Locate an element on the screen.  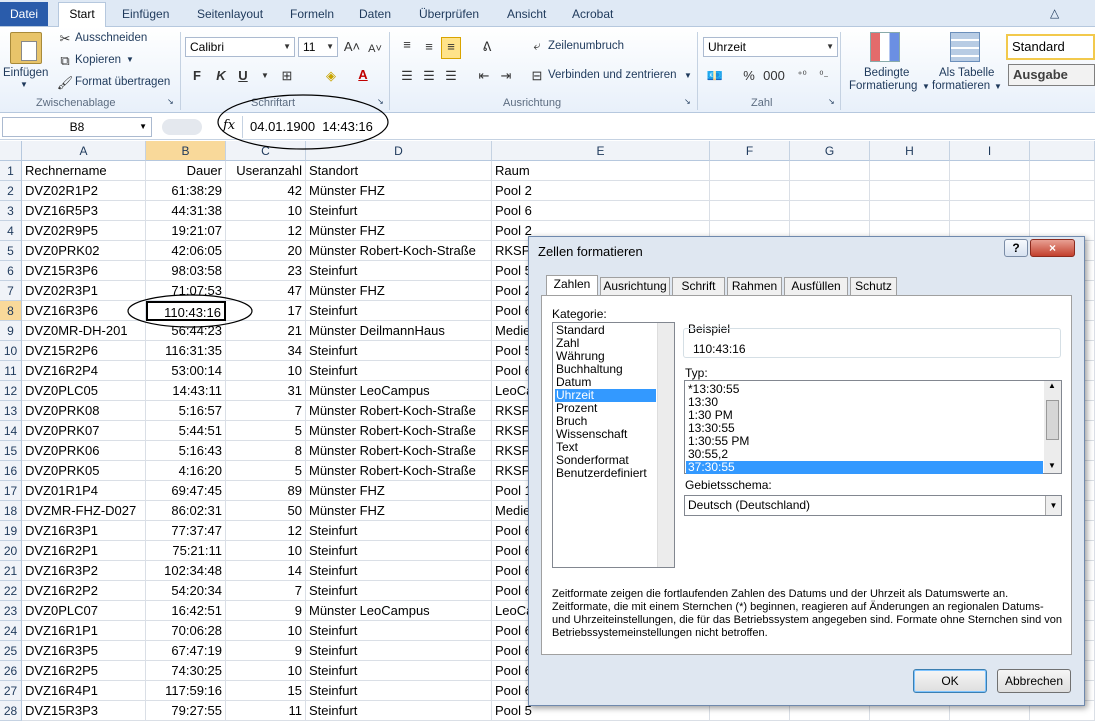
cancel-button: Abbrechen is located at coordinates (1034, 681).